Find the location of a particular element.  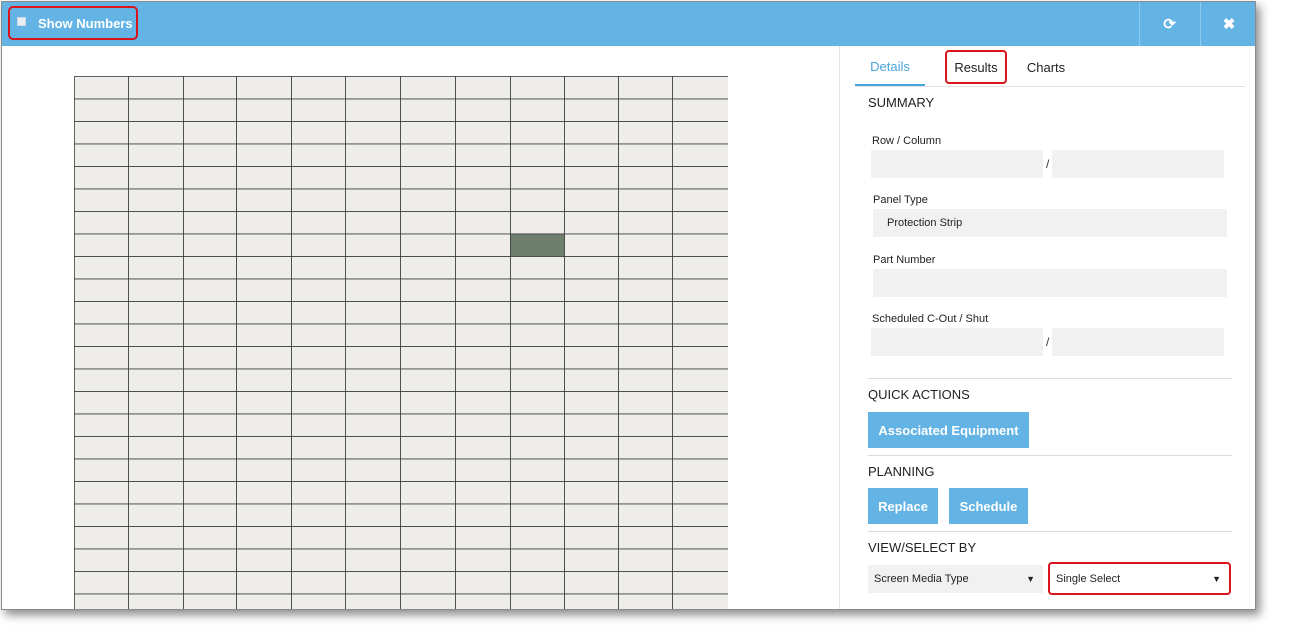

show-numbers-toggle: Show Numbers is located at coordinates (73, 23).